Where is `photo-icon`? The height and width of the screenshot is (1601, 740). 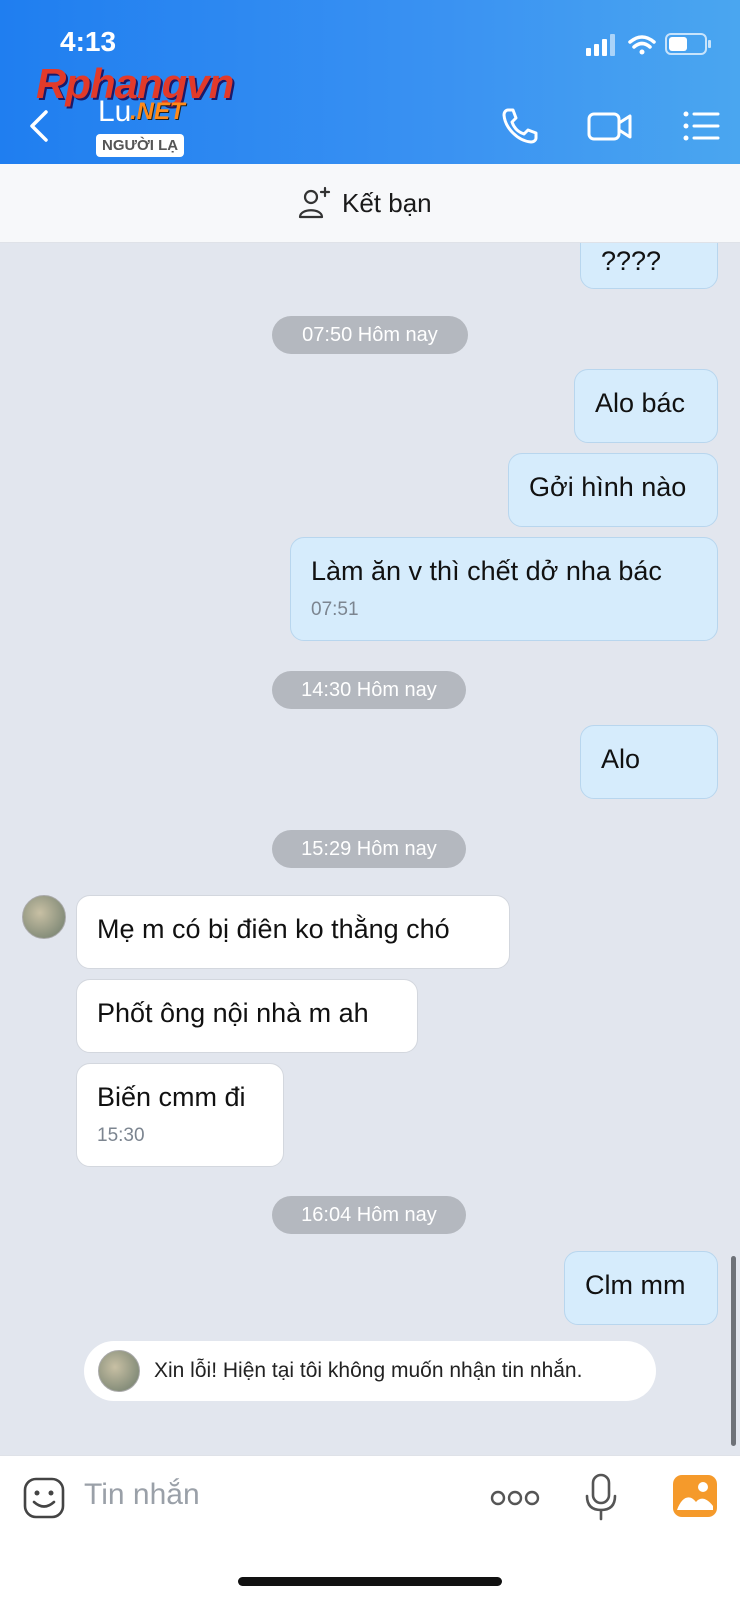 photo-icon is located at coordinates (695, 1496).